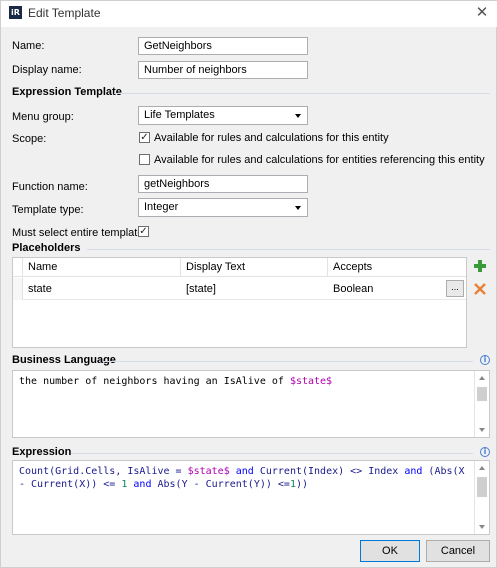 This screenshot has width=497, height=568. Describe the element at coordinates (15, 12) in the screenshot. I see `app-logo-icon: iR` at that location.